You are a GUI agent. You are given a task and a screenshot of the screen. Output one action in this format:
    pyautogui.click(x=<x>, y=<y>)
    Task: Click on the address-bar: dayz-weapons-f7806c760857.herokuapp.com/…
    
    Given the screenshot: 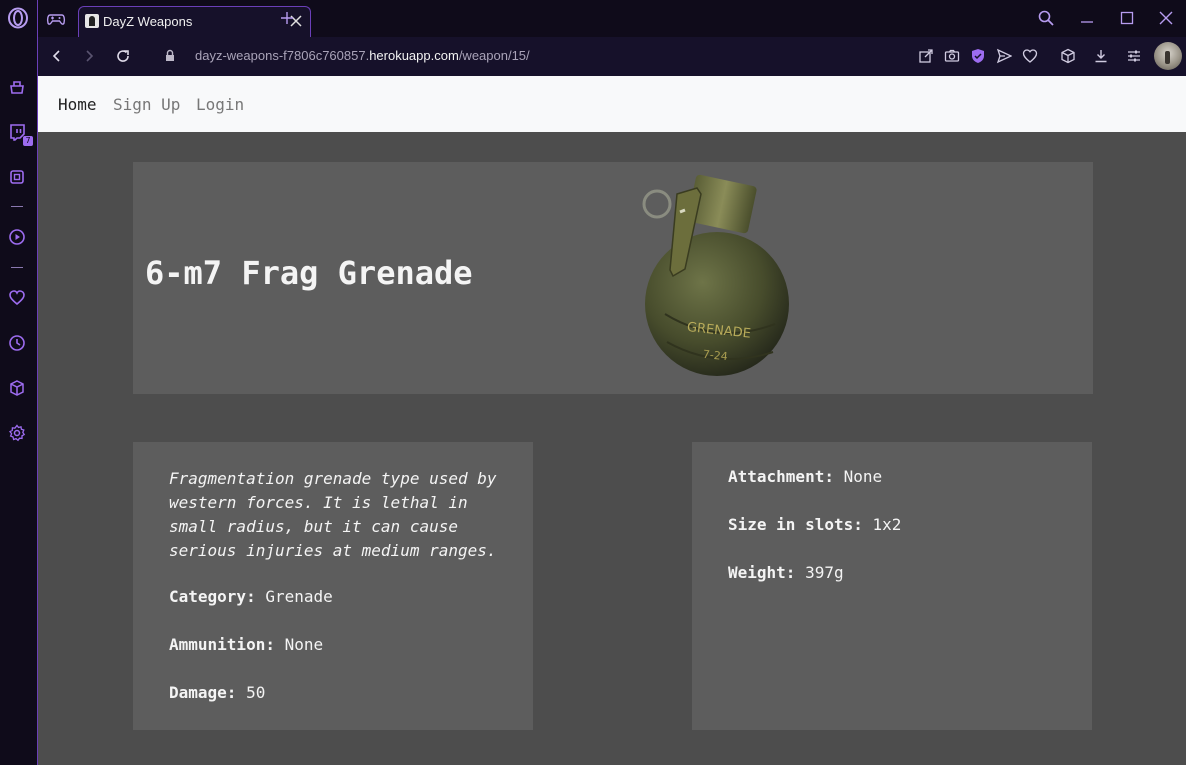 What is the action you would take?
    pyautogui.click(x=612, y=56)
    